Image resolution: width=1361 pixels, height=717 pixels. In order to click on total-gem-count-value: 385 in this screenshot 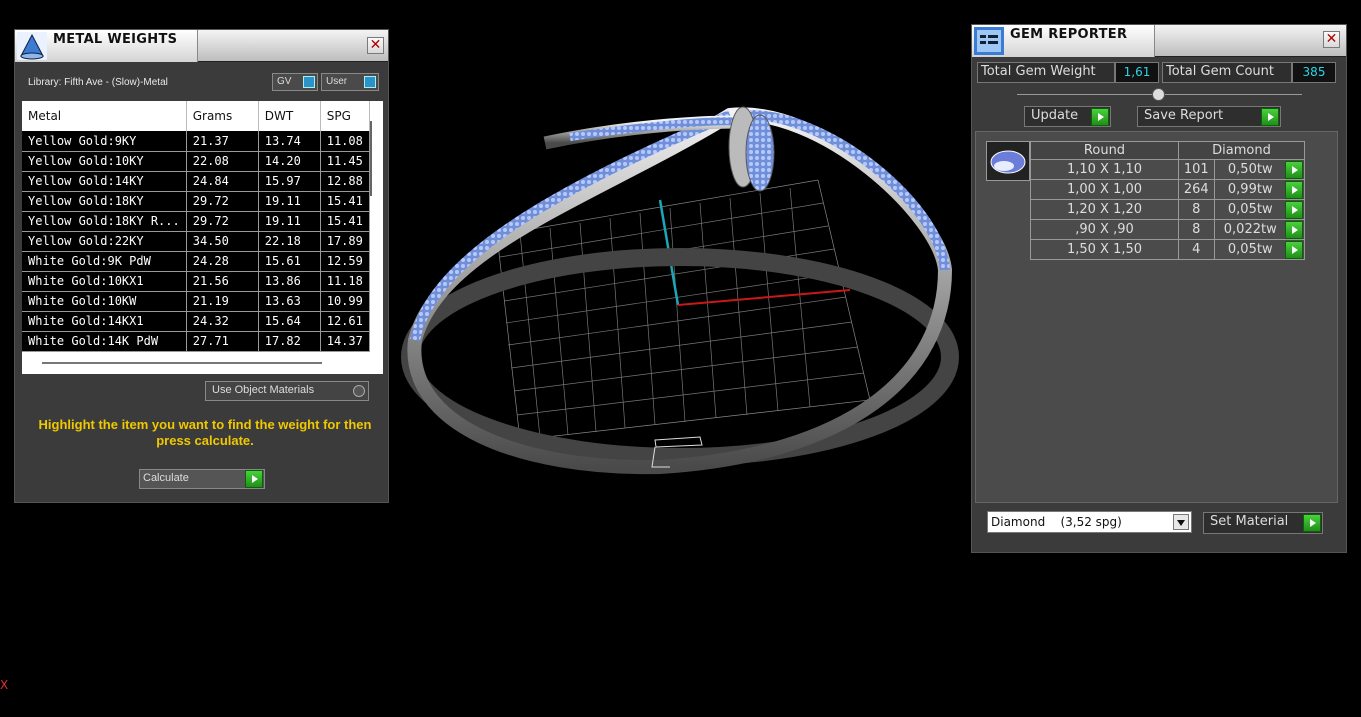, I will do `click(1314, 72)`.